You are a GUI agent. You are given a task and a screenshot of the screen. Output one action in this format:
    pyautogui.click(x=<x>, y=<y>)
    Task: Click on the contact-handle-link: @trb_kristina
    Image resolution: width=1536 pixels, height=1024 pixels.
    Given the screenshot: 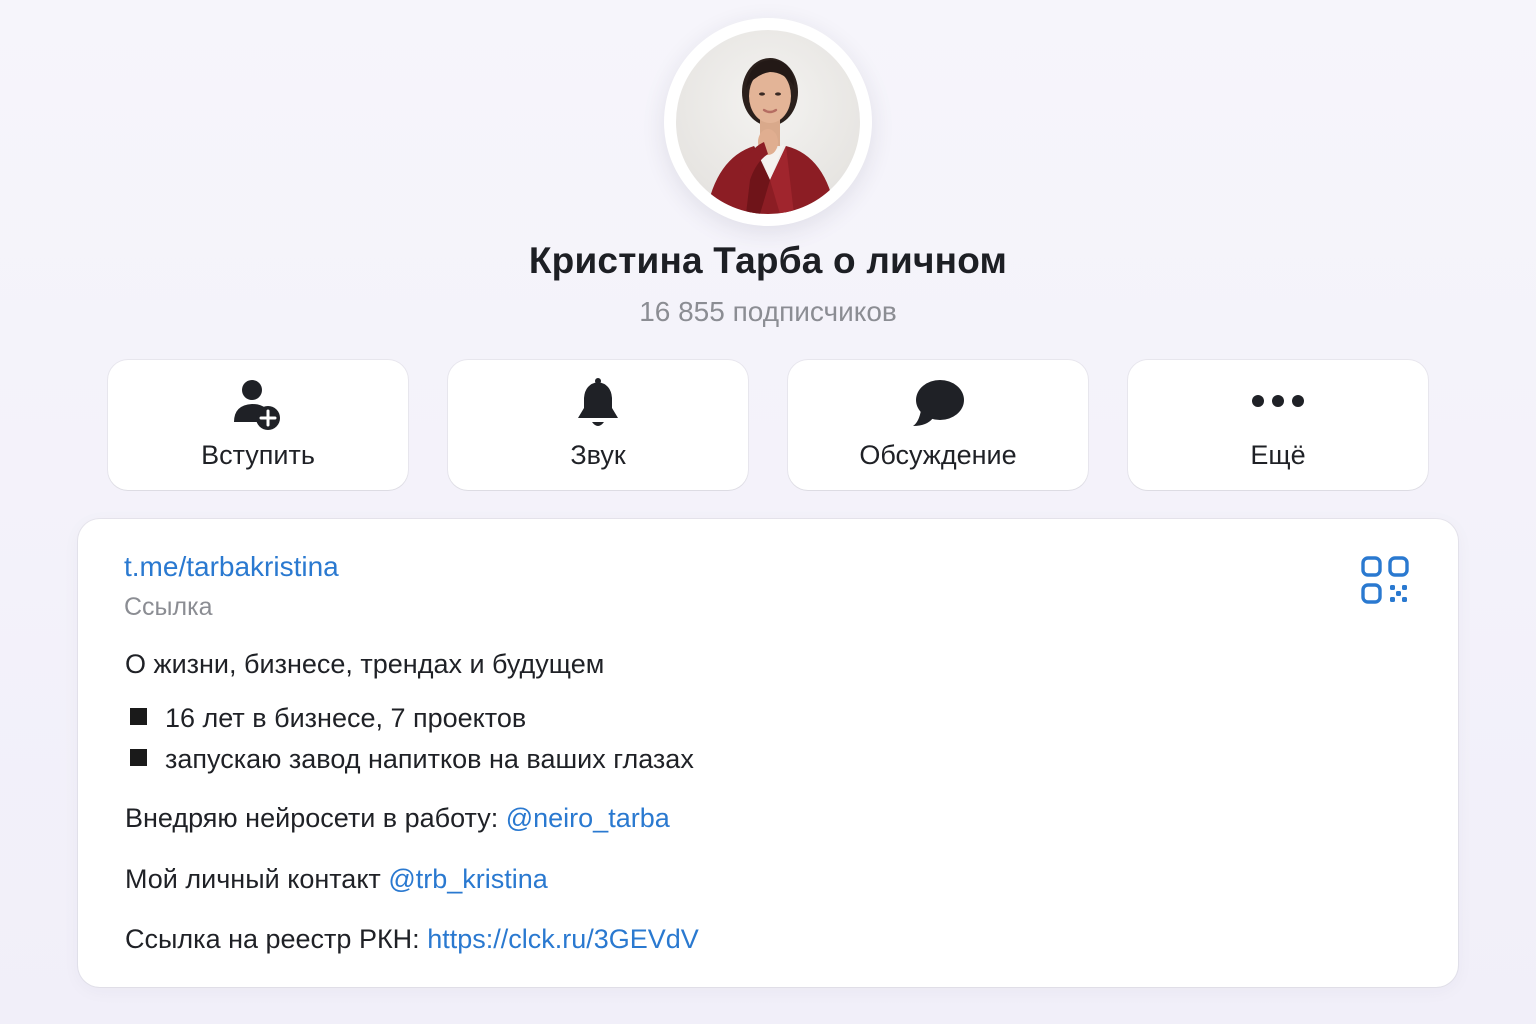 What is the action you would take?
    pyautogui.click(x=467, y=879)
    